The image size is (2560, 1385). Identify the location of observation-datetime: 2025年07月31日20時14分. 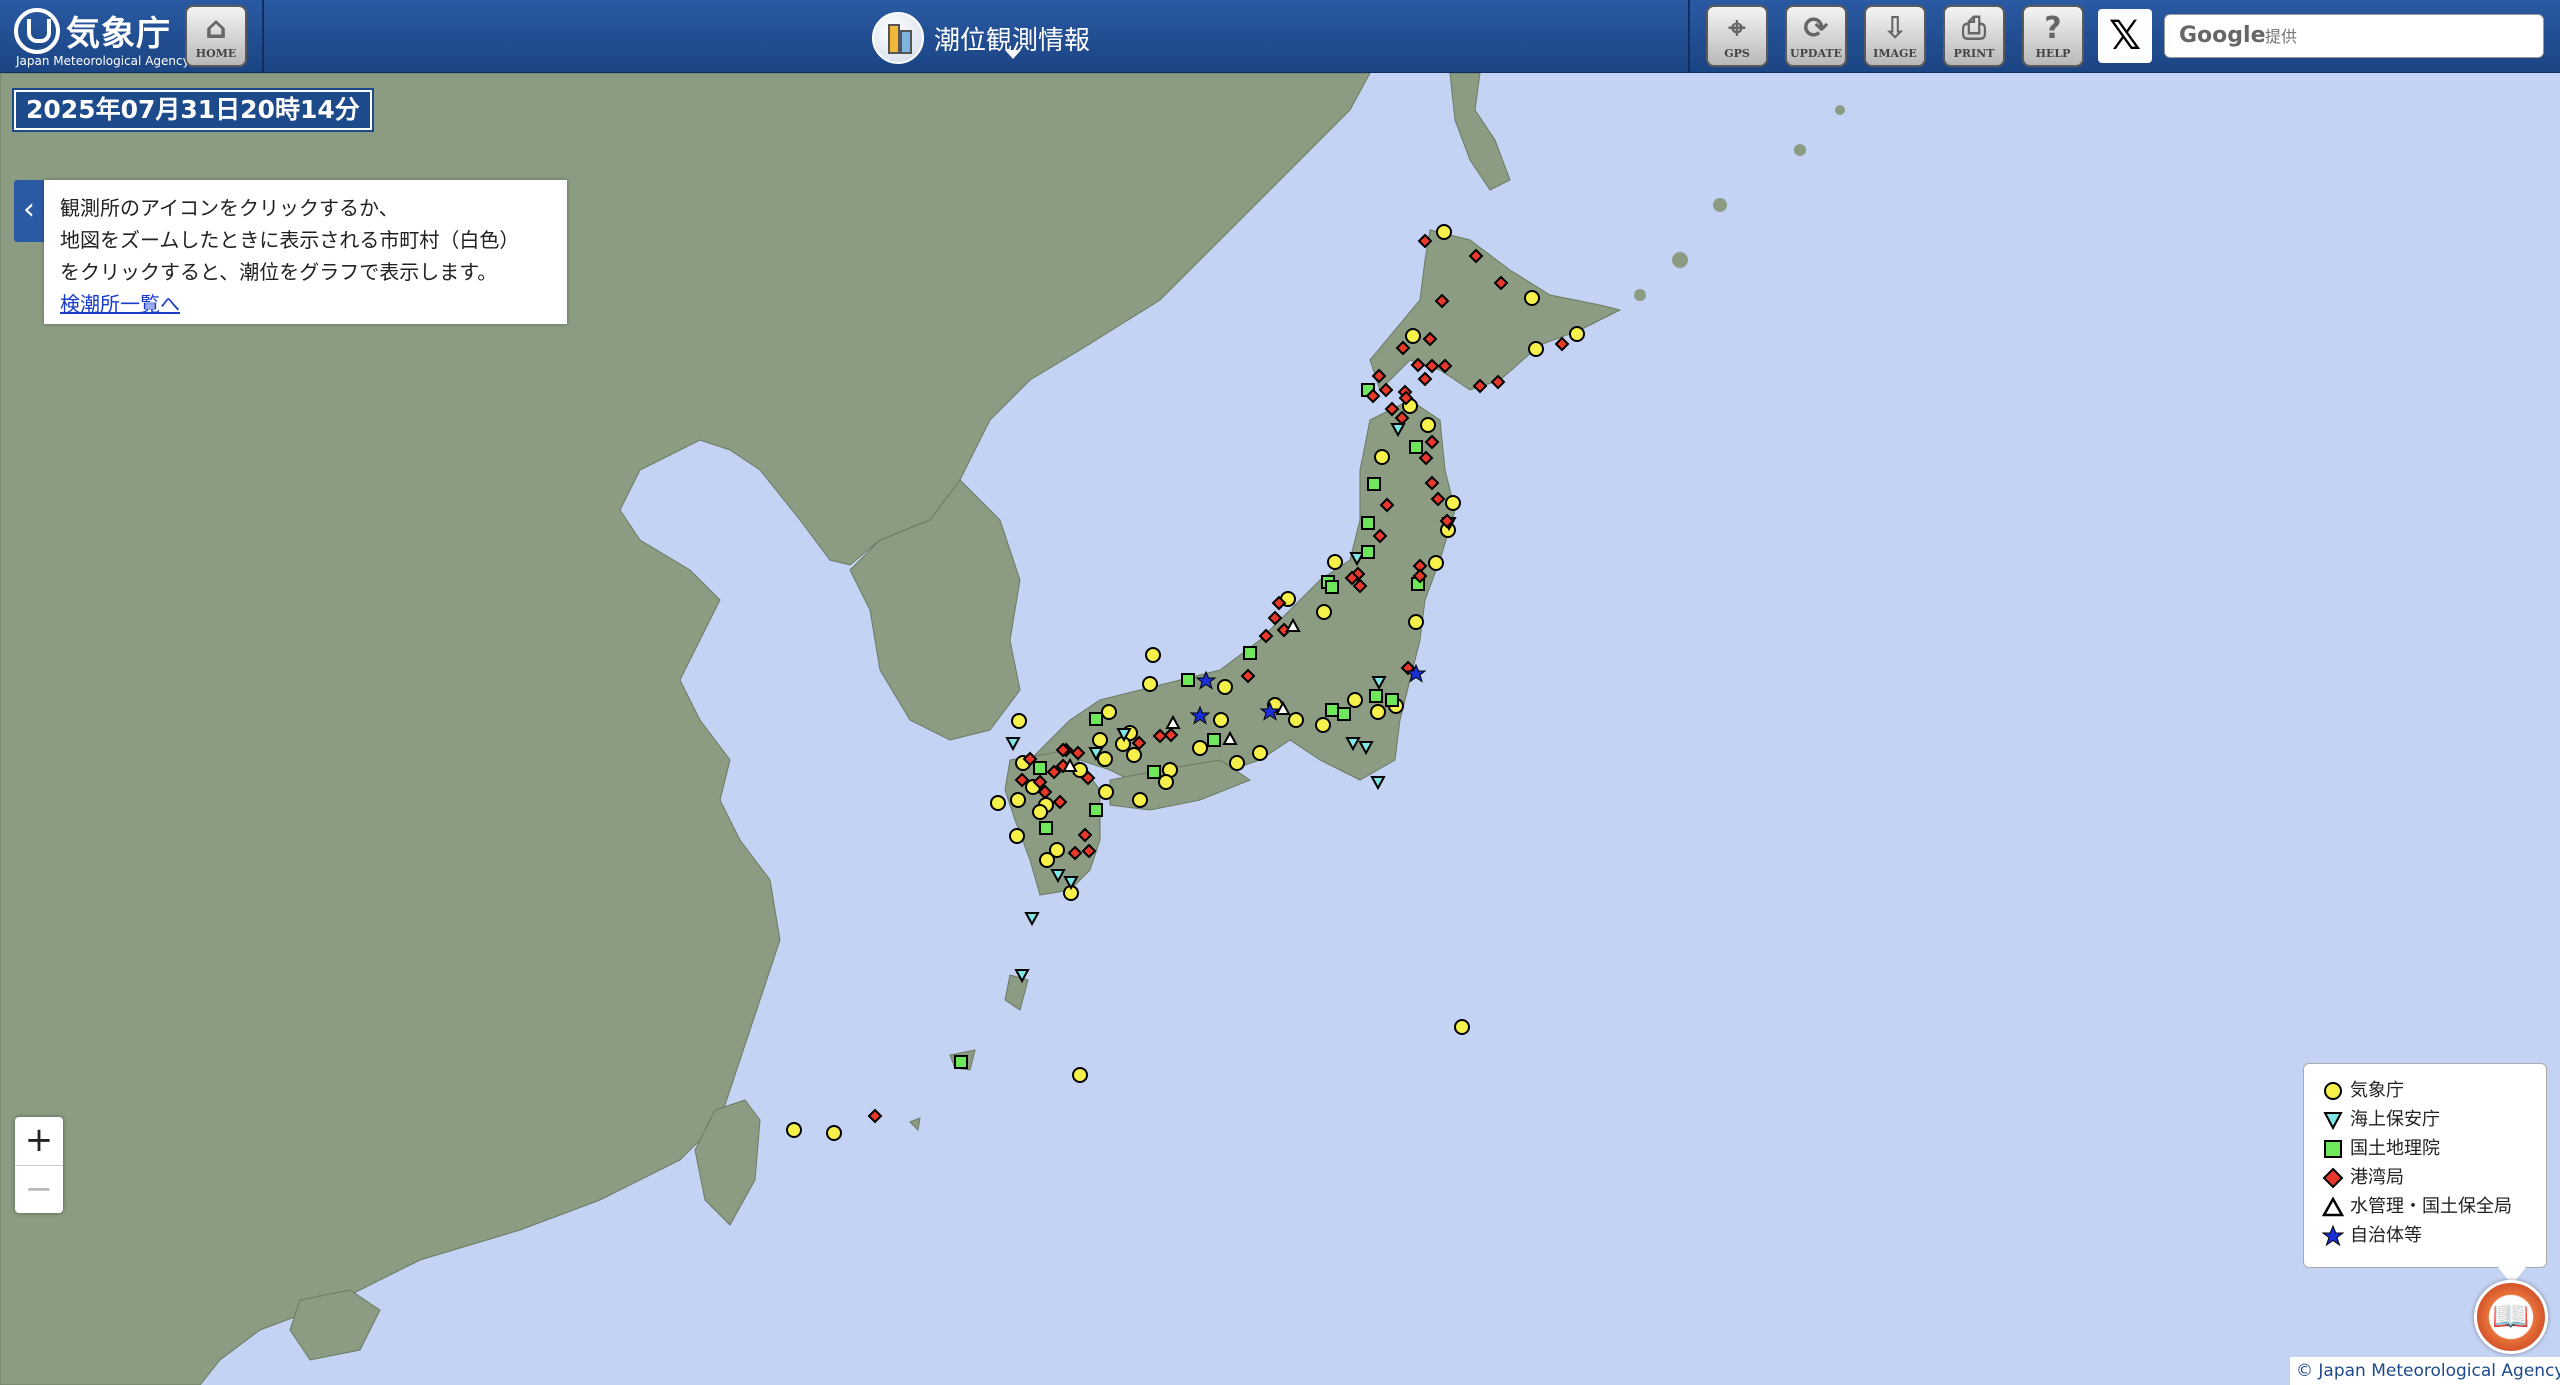
(193, 110).